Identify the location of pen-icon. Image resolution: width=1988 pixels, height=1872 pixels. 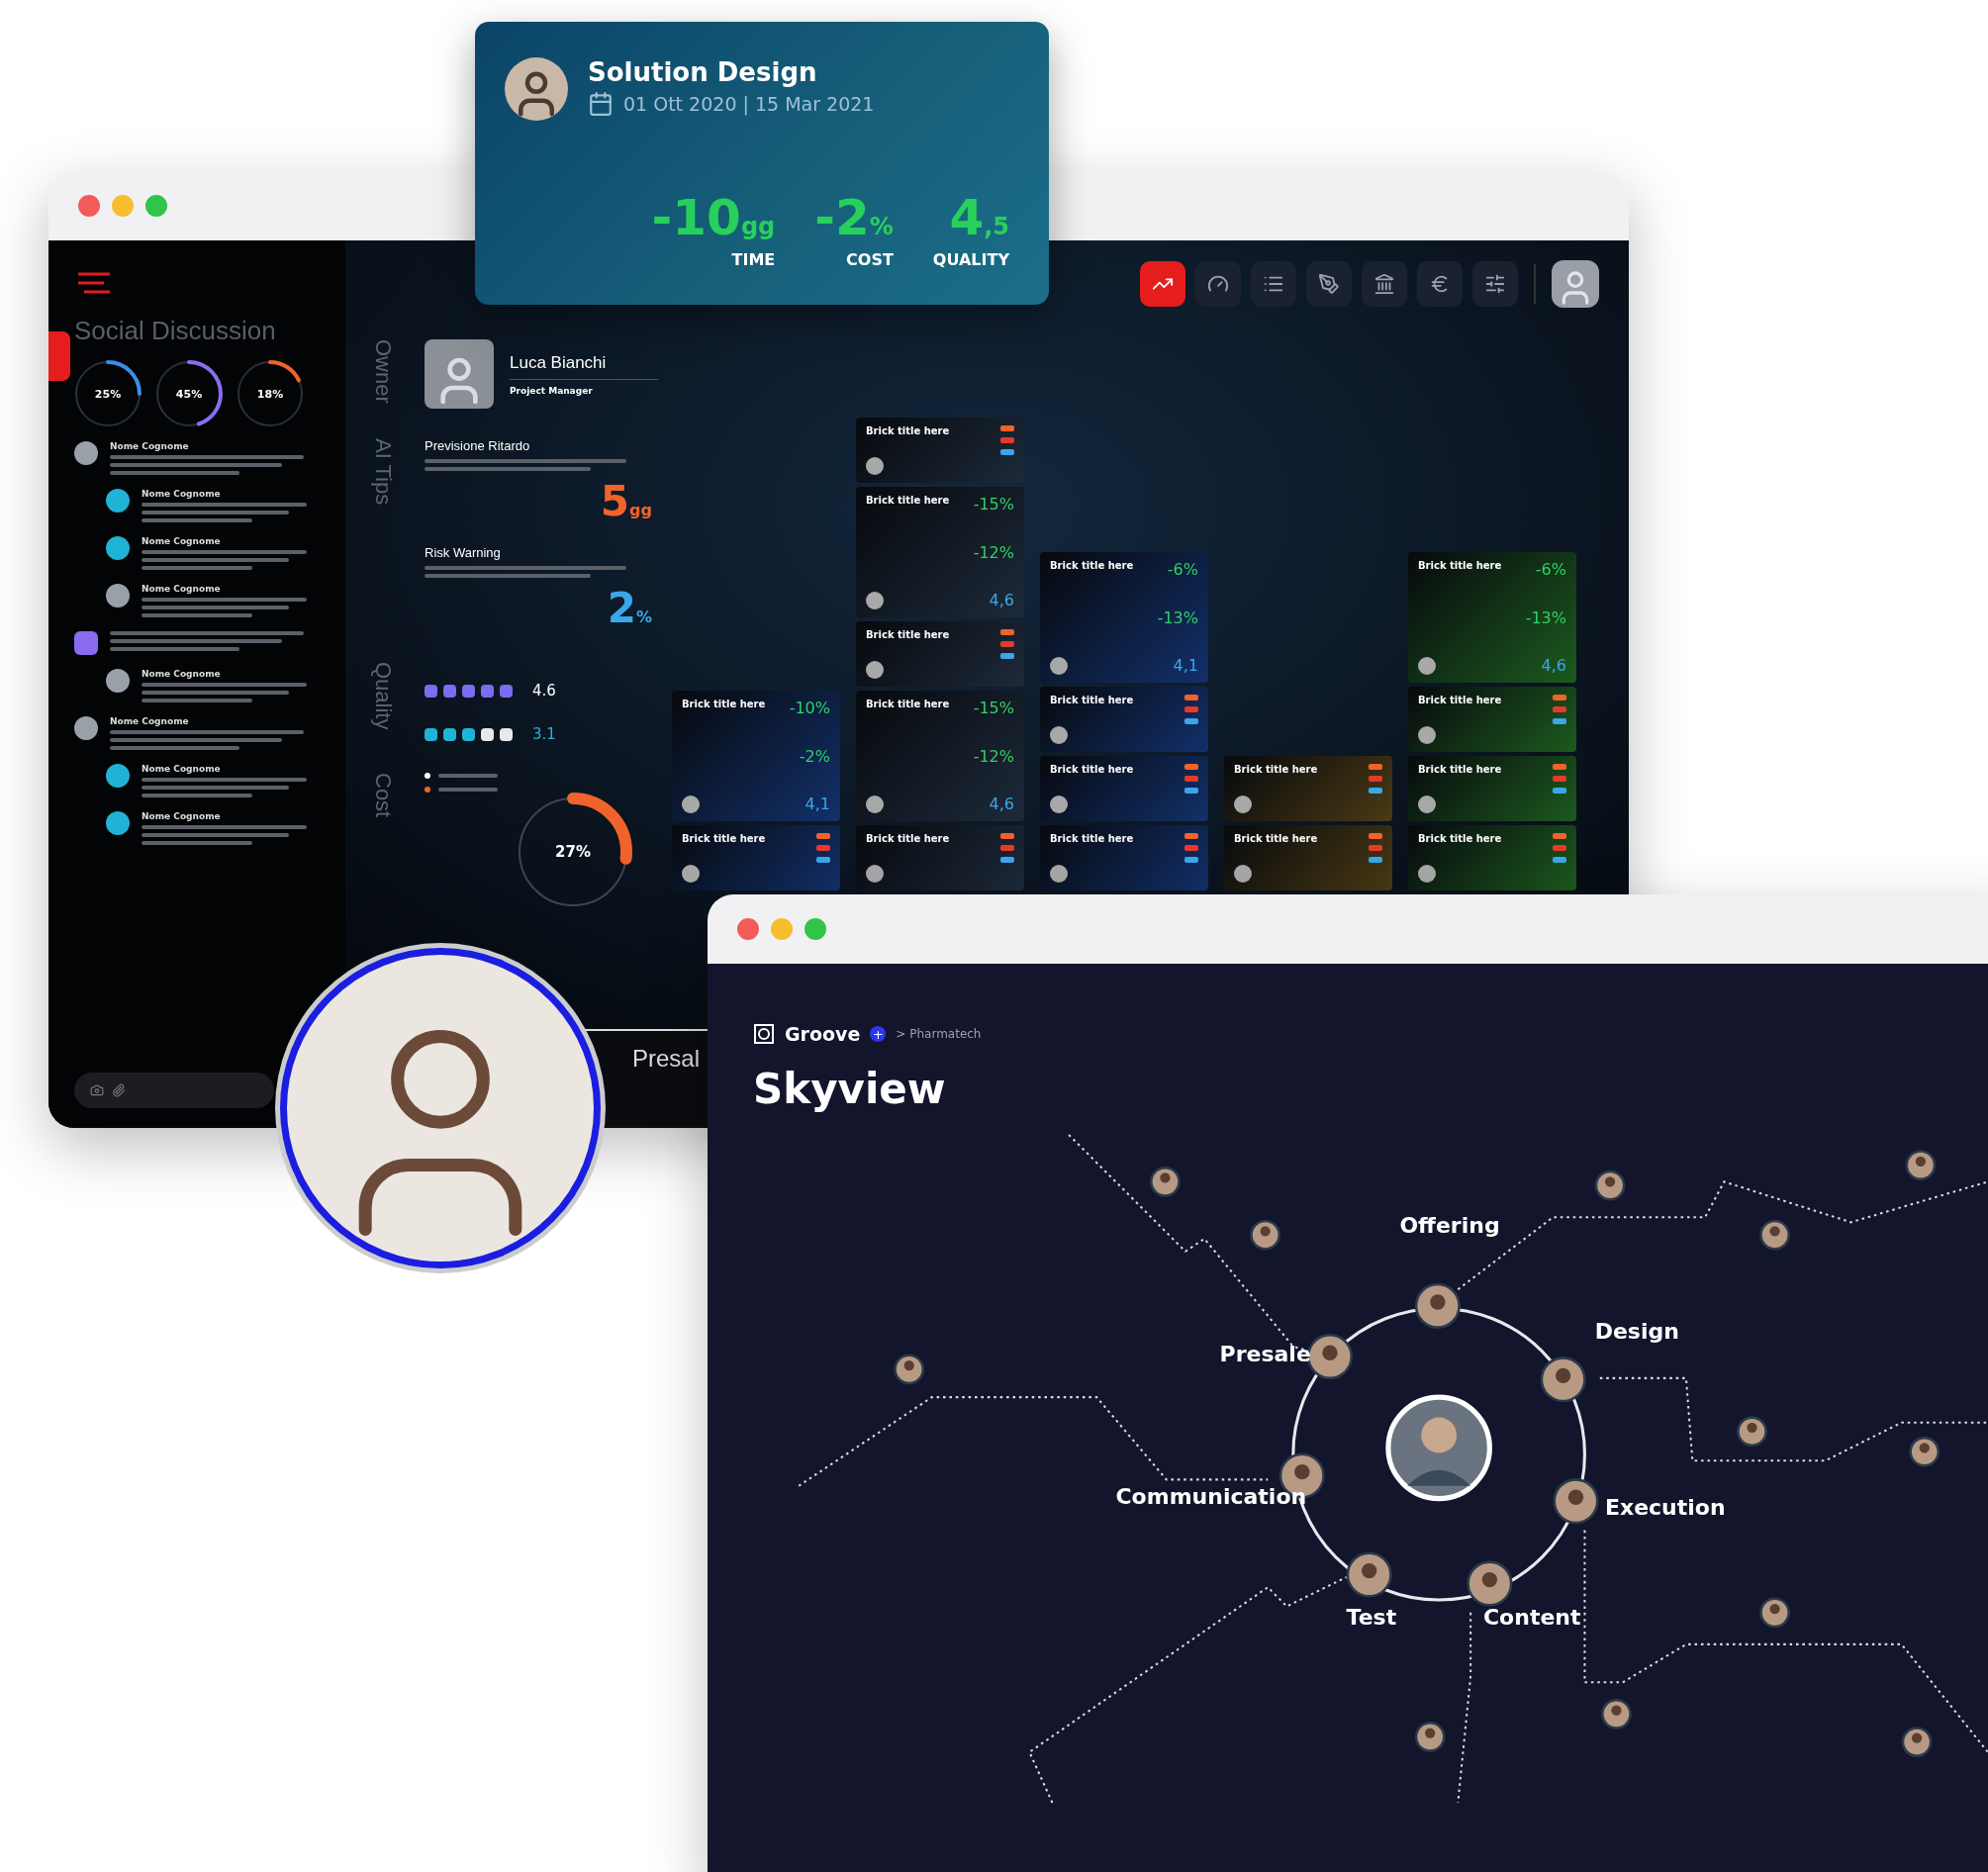
(1329, 284).